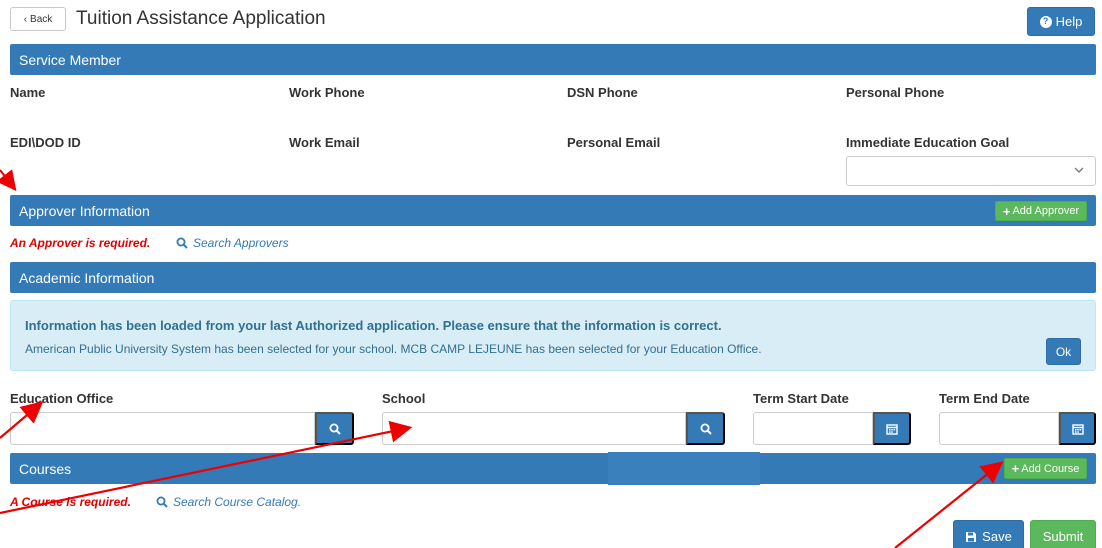 The width and height of the screenshot is (1102, 548). What do you see at coordinates (553, 210) in the screenshot?
I see `approver-bar: Approver Information` at bounding box center [553, 210].